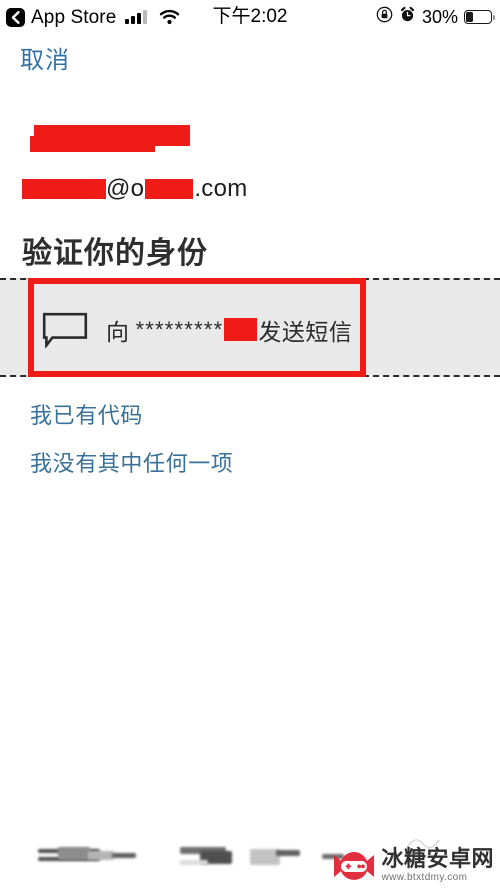 The width and height of the screenshot is (500, 889). I want to click on account-info-block: @ o .com, so click(250, 160).